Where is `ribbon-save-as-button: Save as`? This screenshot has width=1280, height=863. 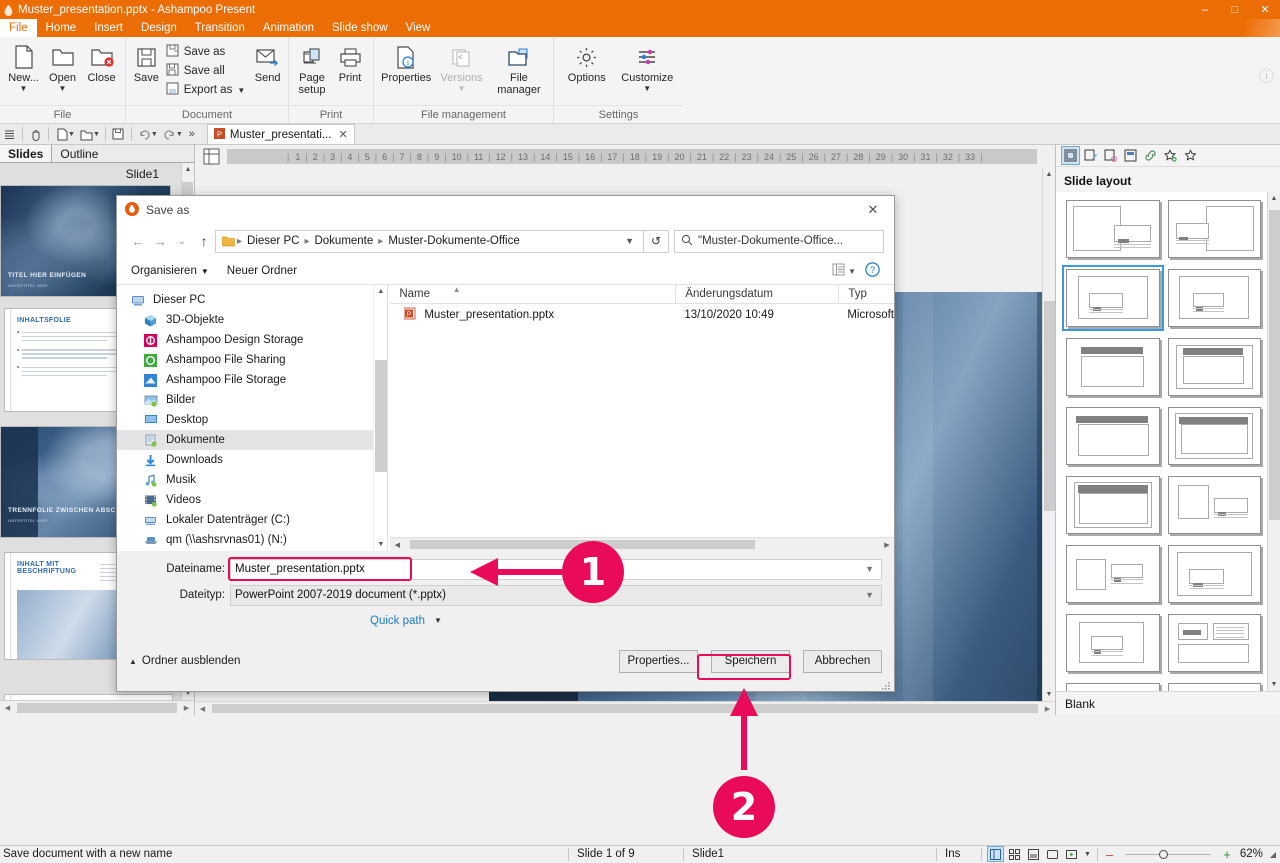 ribbon-save-as-button: Save as is located at coordinates (207, 51).